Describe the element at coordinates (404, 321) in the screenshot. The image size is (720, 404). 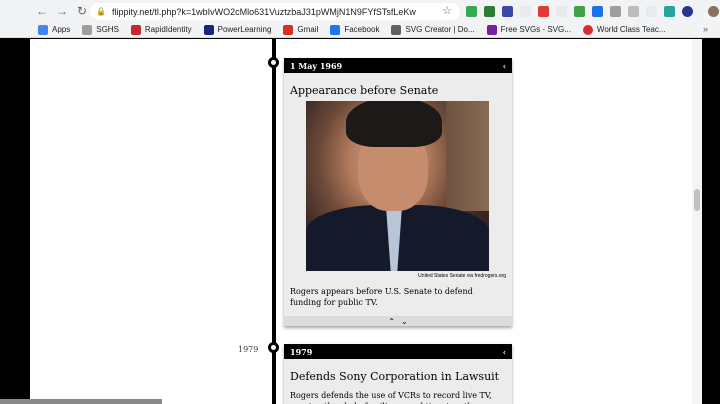
I see `chevron-down-icon: ⌄` at that location.